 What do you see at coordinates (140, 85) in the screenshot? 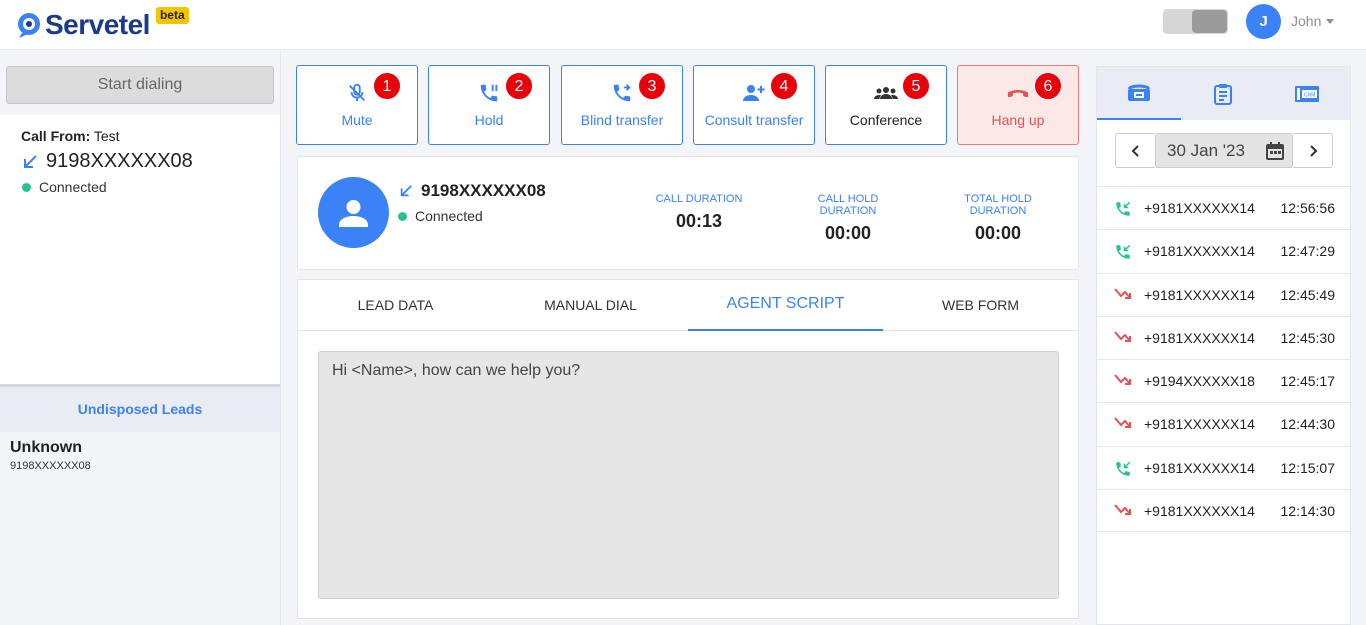
I see `start-dialing-button: Start dialing` at bounding box center [140, 85].